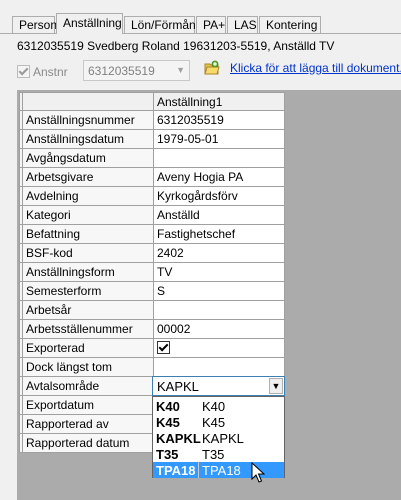 This screenshot has width=401, height=500. What do you see at coordinates (89, 23) in the screenshot?
I see `tab-anstallning: Anställning` at bounding box center [89, 23].